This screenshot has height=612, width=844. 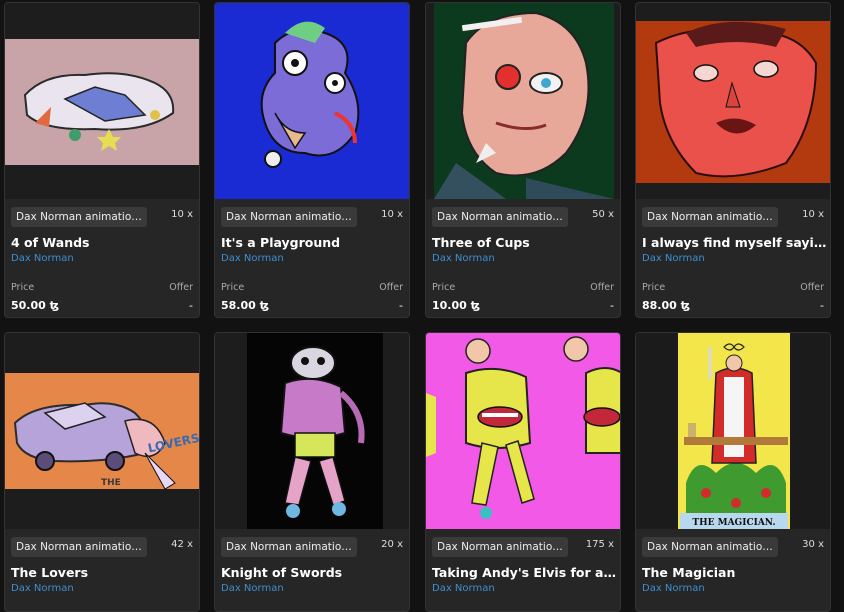 I want to click on svg-text: THE, so click(x=111, y=483).